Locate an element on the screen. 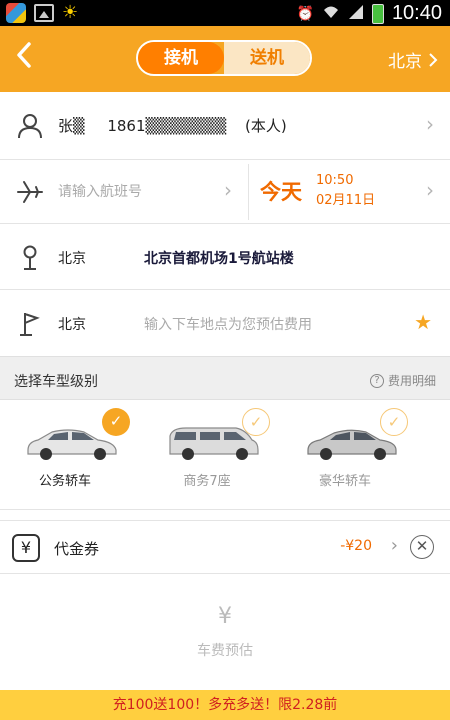  chevron-right-icon is located at coordinates (433, 59).